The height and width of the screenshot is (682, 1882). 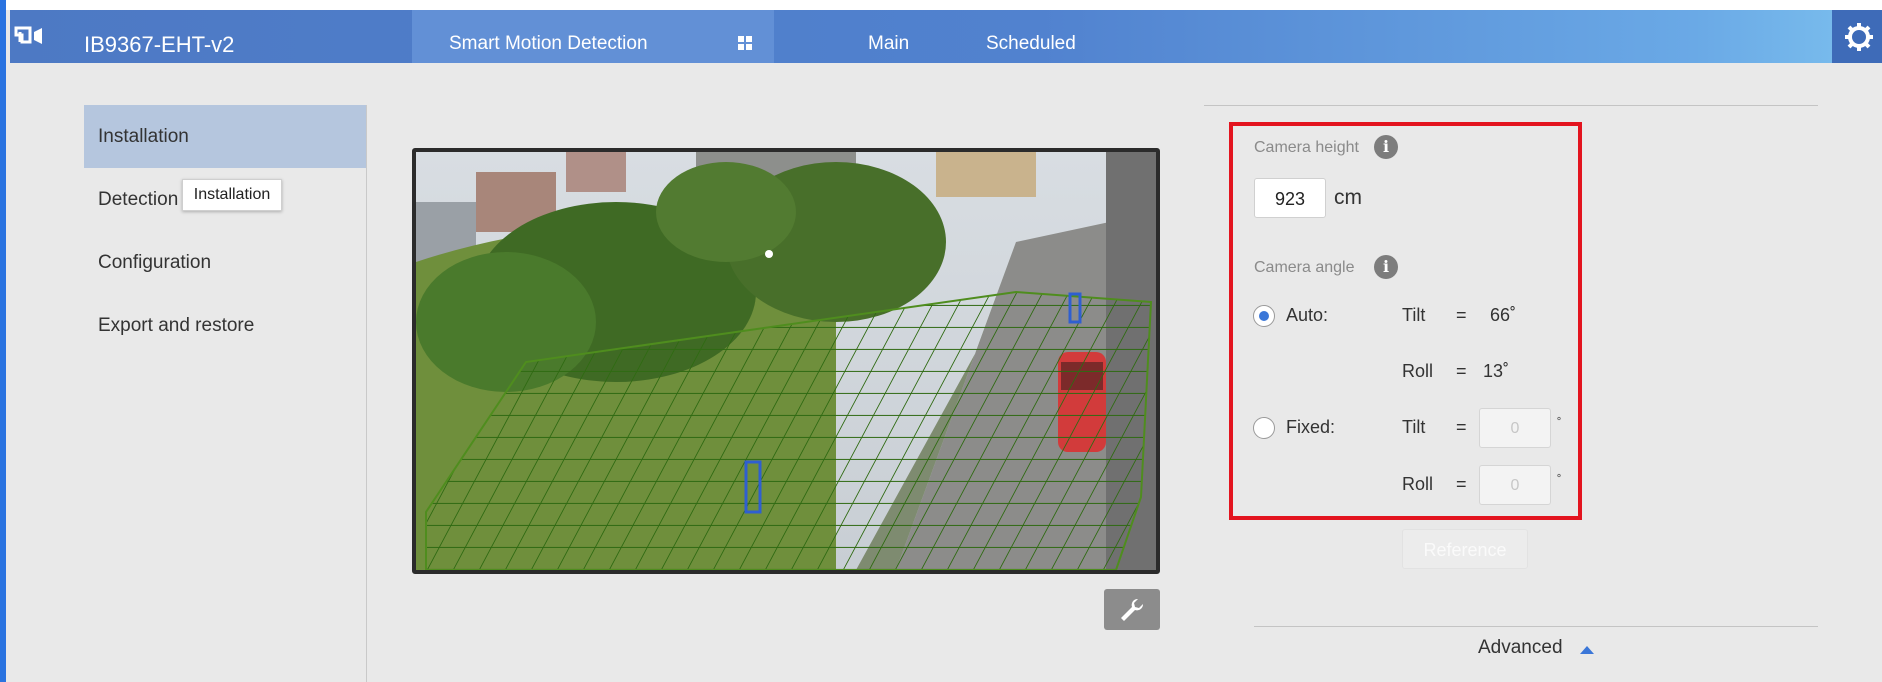 What do you see at coordinates (1306, 147) in the screenshot?
I see `camera-height-label: Camera height` at bounding box center [1306, 147].